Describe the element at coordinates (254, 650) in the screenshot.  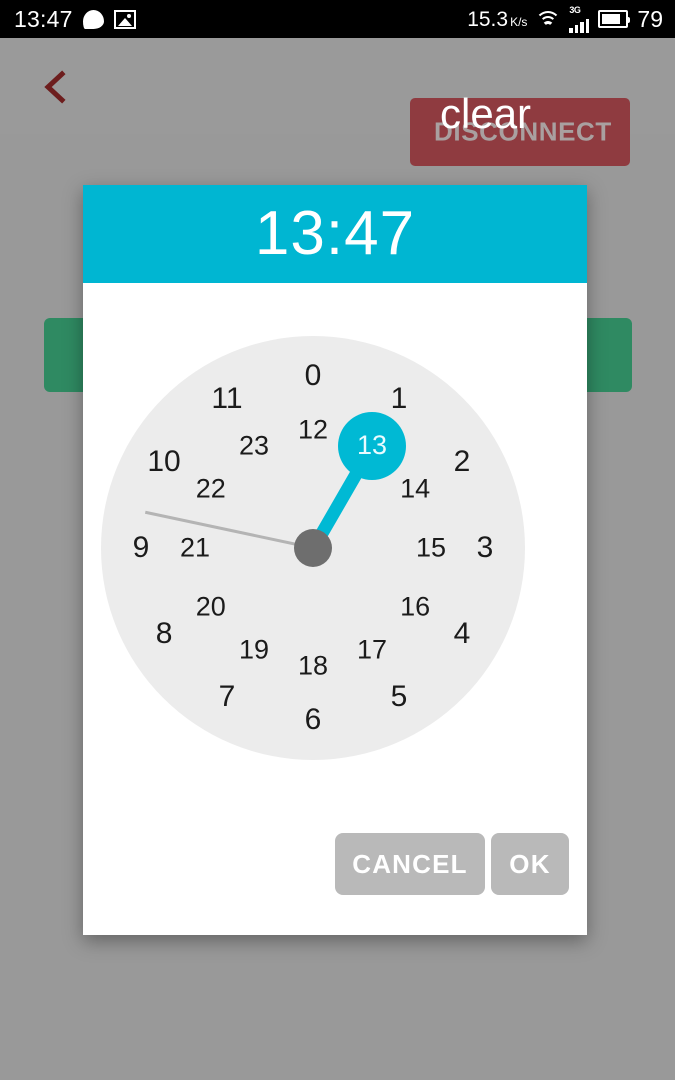
I see `clock-number-19: 19` at that location.